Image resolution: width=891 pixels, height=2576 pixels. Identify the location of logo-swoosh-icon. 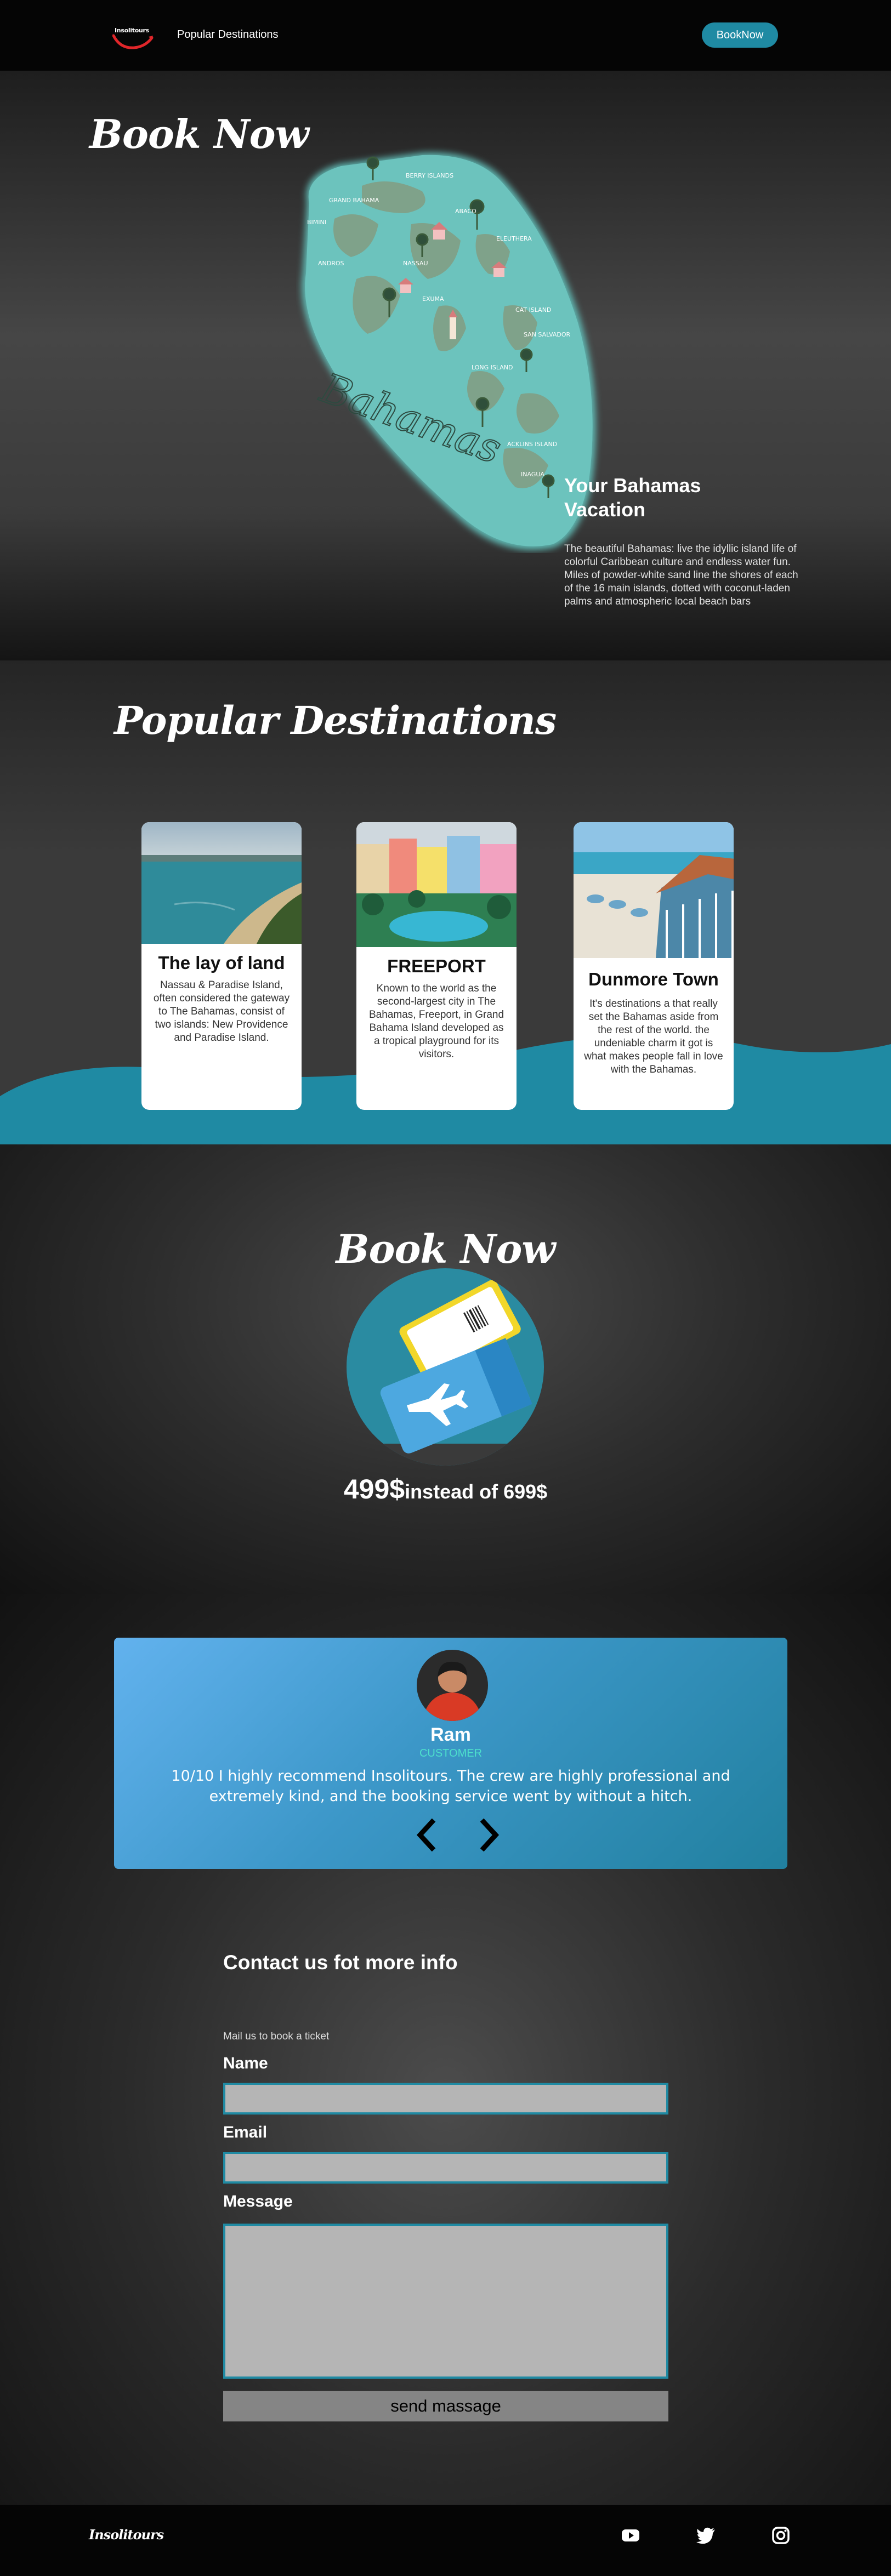
(133, 41).